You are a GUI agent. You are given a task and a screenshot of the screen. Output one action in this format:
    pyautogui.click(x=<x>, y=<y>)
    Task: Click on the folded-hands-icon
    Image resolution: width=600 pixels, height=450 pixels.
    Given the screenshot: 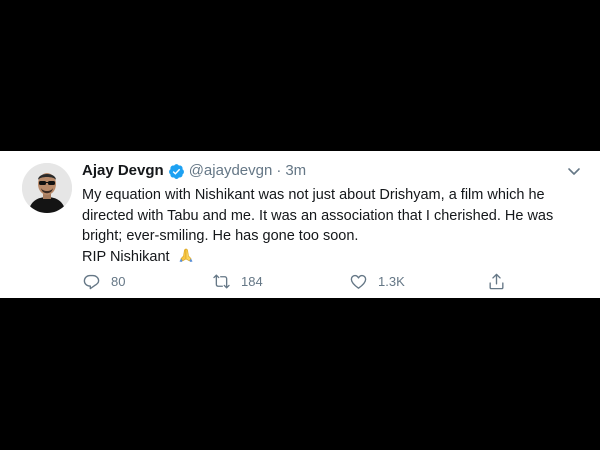 What is the action you would take?
    pyautogui.click(x=186, y=255)
    